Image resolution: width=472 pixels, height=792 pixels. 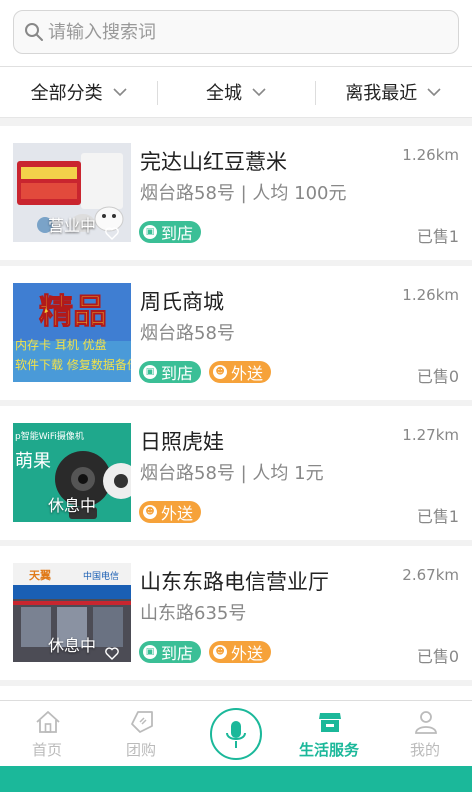 What do you see at coordinates (72, 192) in the screenshot?
I see `shop-thumbnail: 营业中` at bounding box center [72, 192].